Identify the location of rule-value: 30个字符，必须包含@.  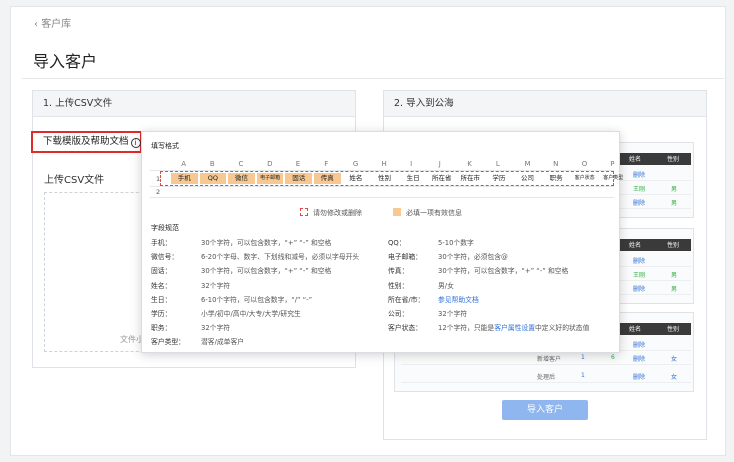
(473, 257).